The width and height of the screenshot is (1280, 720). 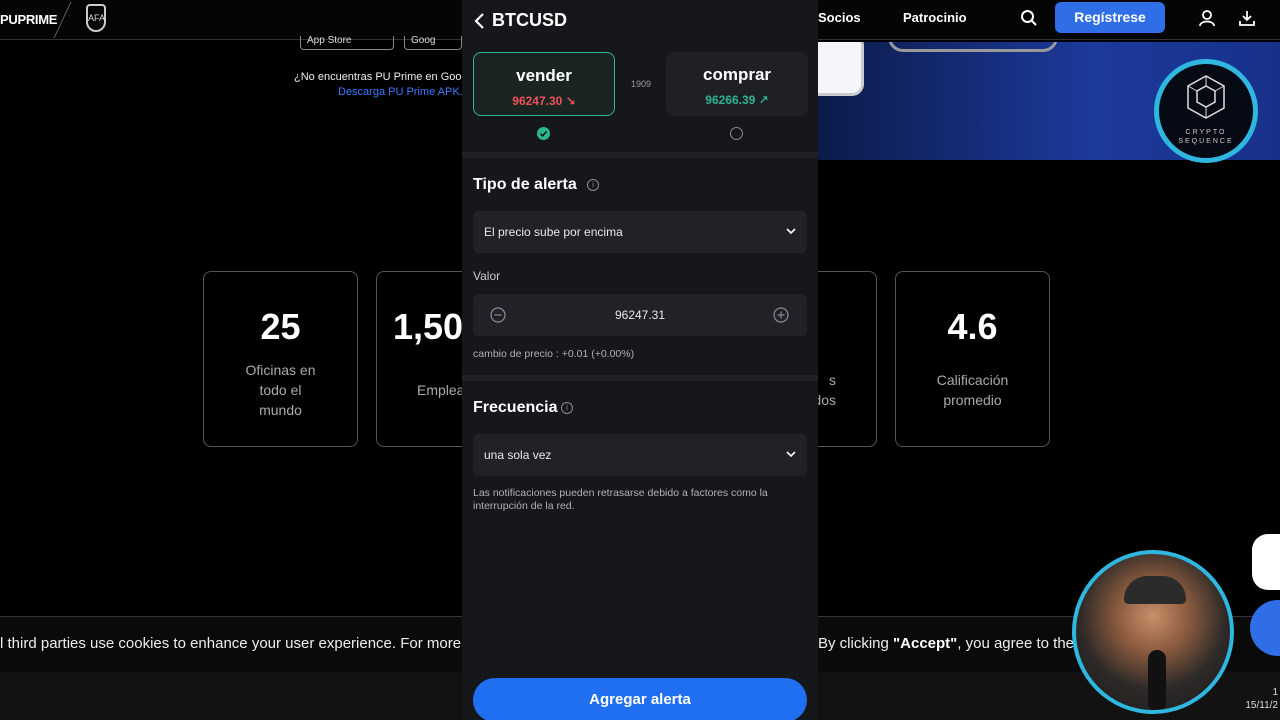 I want to click on network-cube-icon, so click(x=1206, y=97).